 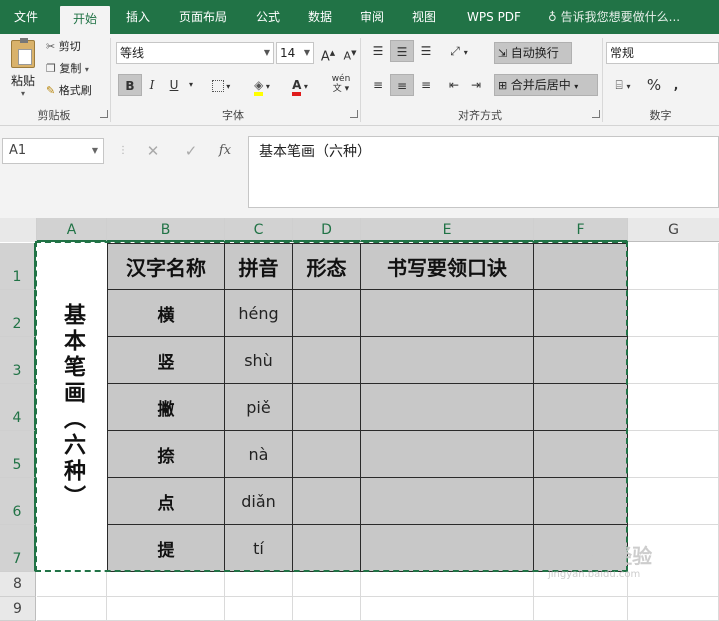 What do you see at coordinates (581, 230) in the screenshot?
I see `column-header-f: F` at bounding box center [581, 230].